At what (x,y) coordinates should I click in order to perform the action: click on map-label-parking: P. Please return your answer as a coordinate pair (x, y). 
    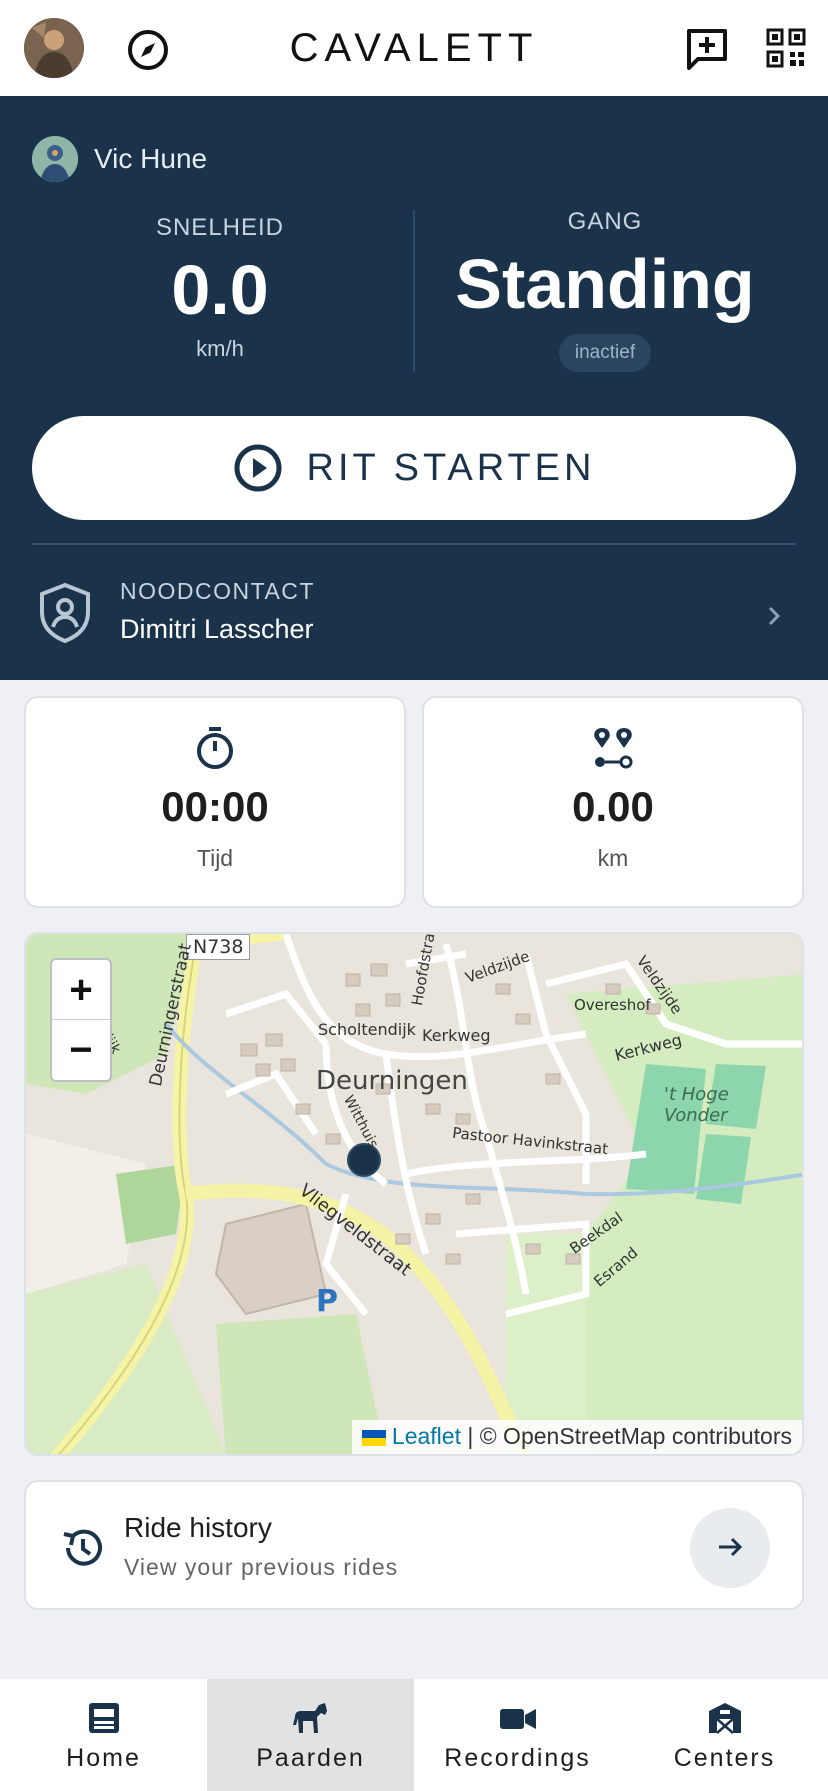
    Looking at the image, I should click on (327, 1301).